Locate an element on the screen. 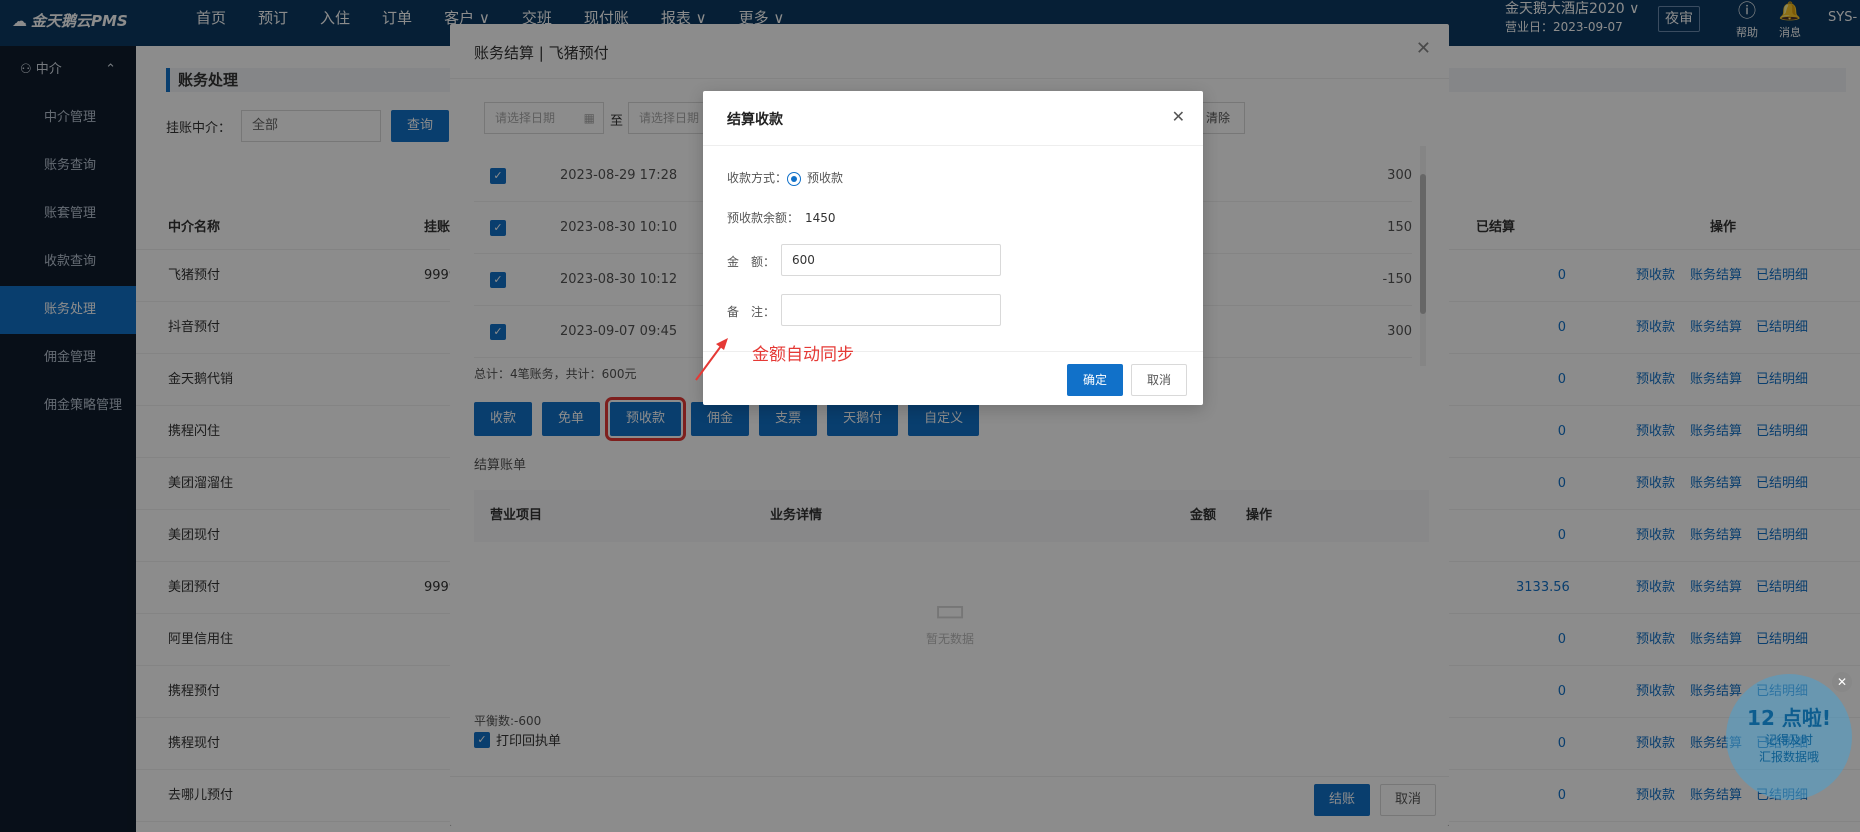 The image size is (1860, 832). note-label: 备 注： is located at coordinates (751, 312).